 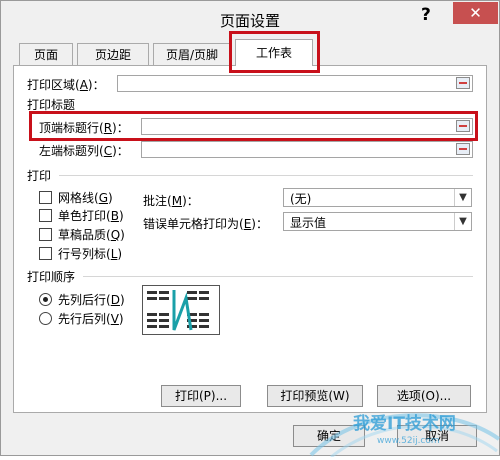 I want to click on page-order-separator, so click(x=278, y=276).